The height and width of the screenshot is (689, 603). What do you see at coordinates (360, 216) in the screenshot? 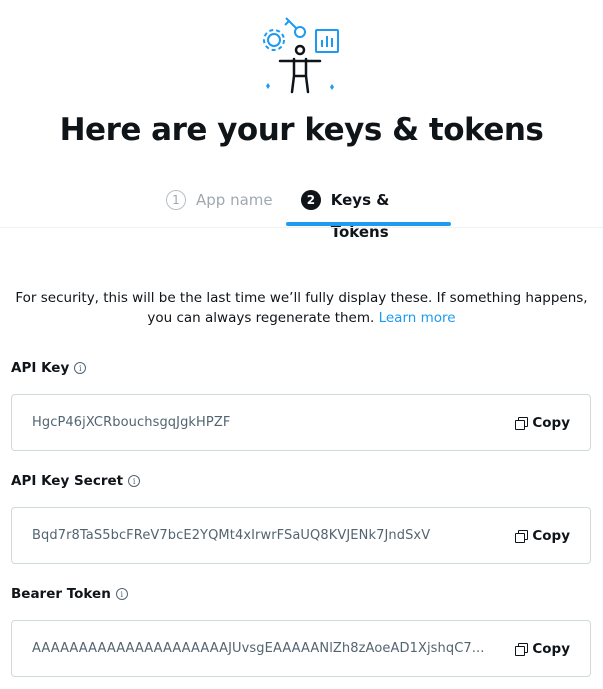
I see `step-label: Keys & Tokens` at bounding box center [360, 216].